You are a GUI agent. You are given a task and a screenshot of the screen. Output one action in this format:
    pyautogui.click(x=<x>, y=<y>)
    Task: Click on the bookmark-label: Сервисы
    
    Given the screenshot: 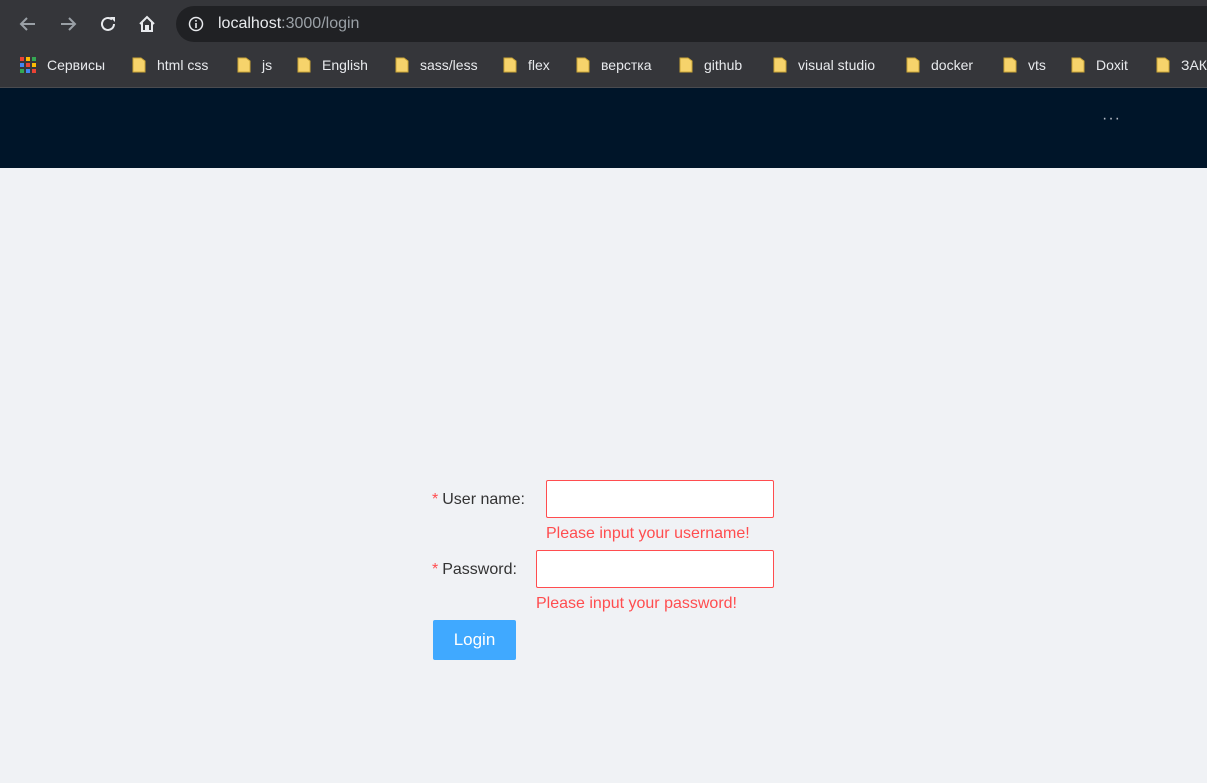 What is the action you would take?
    pyautogui.click(x=76, y=65)
    